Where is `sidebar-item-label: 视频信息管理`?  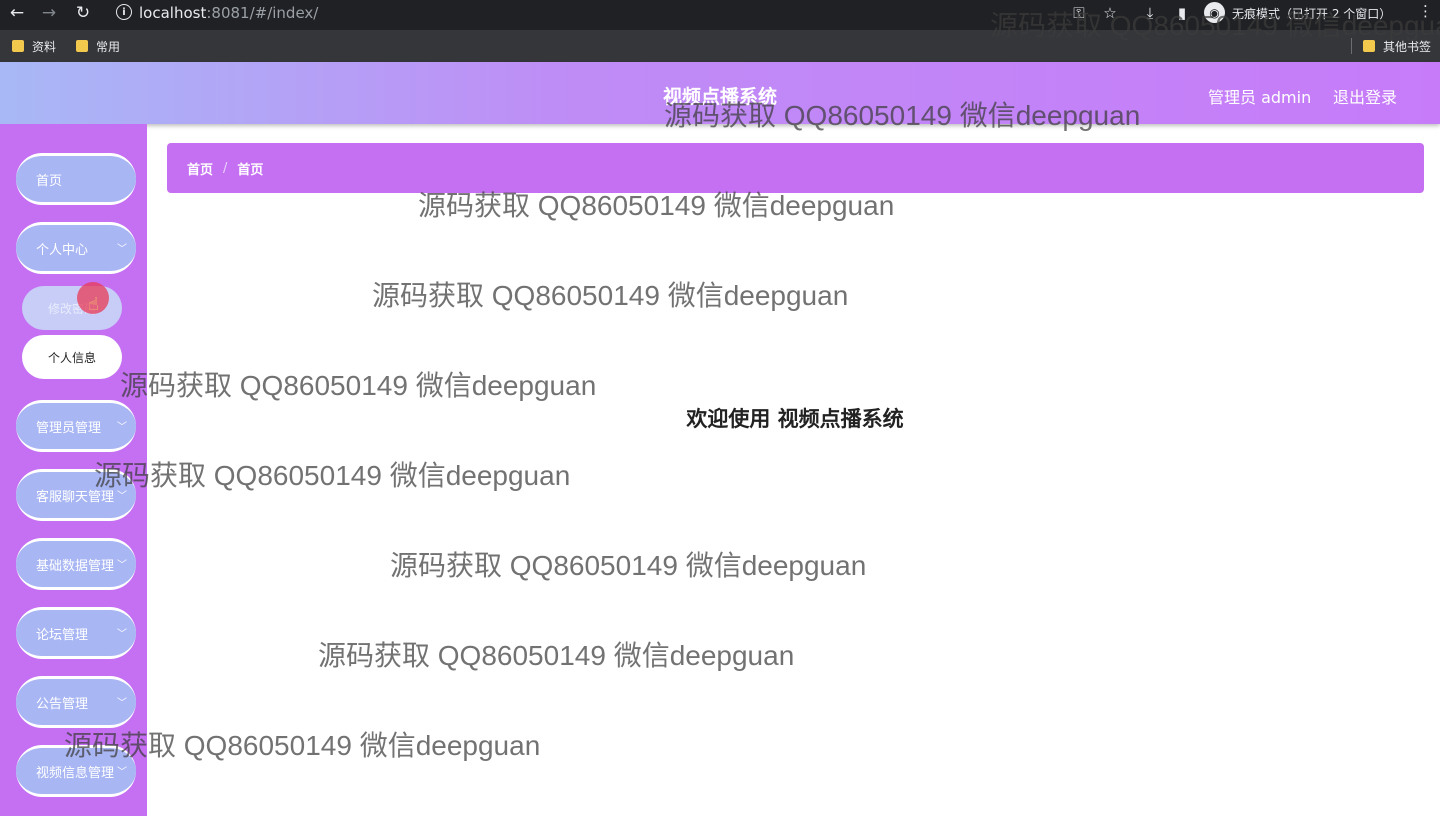
sidebar-item-label: 视频信息管理 is located at coordinates (75, 773).